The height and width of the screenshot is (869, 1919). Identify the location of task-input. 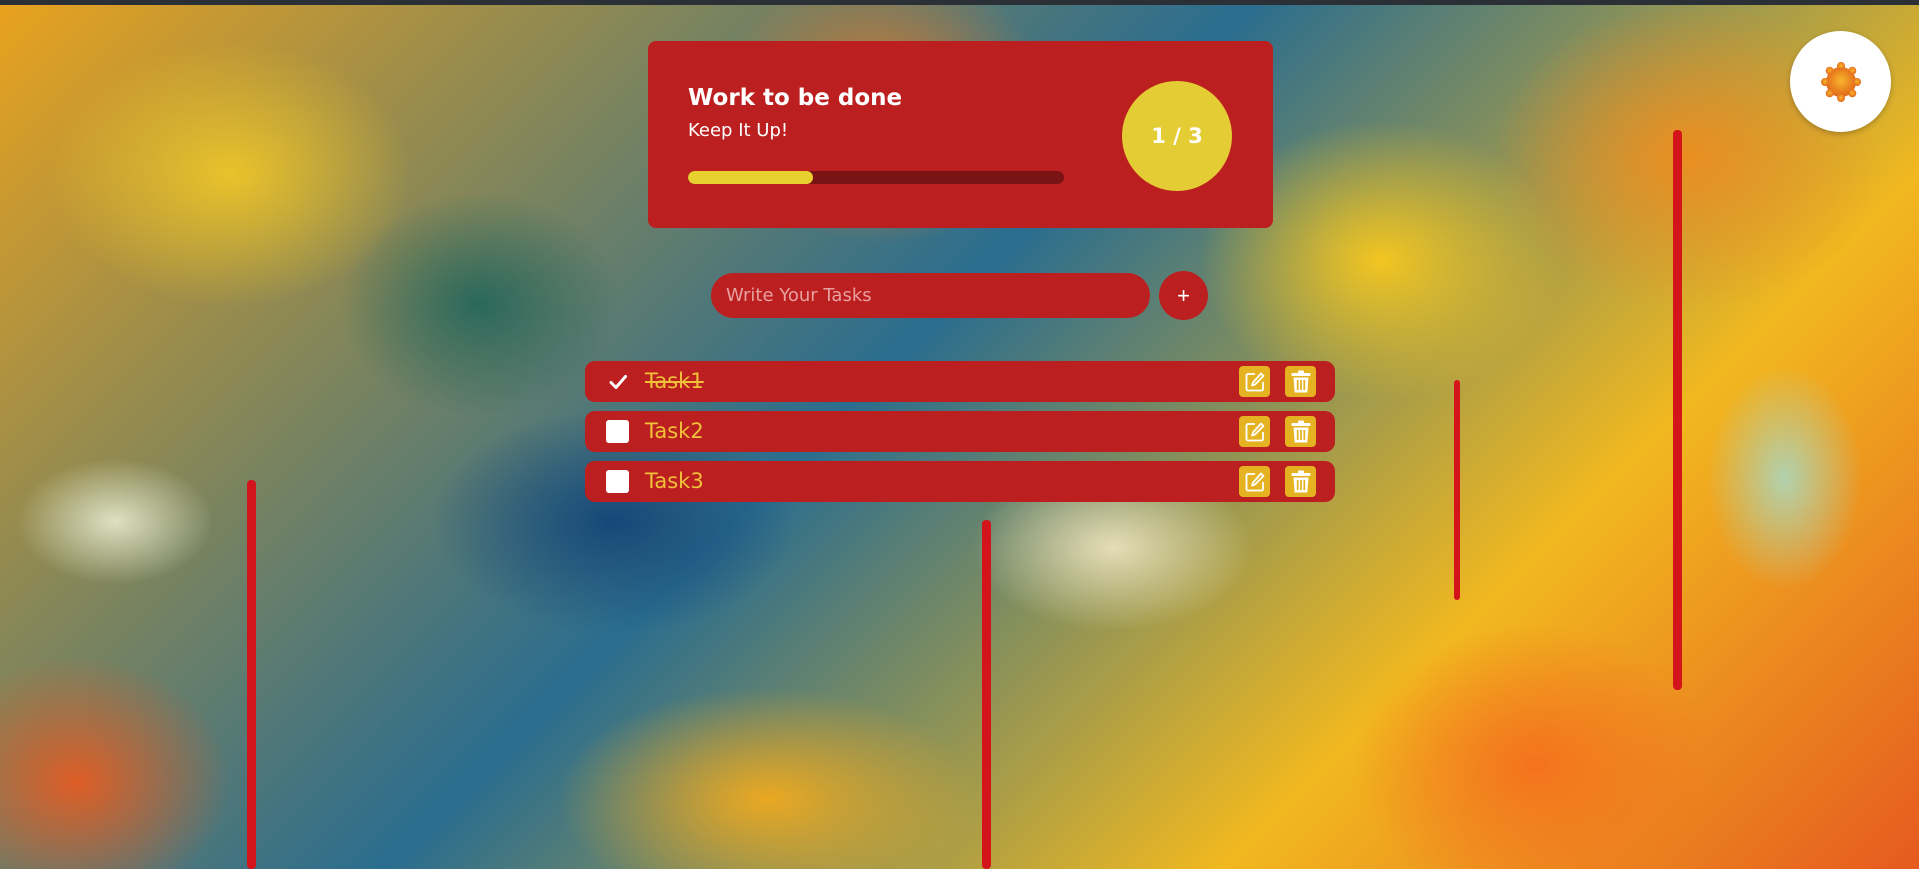
(930, 295).